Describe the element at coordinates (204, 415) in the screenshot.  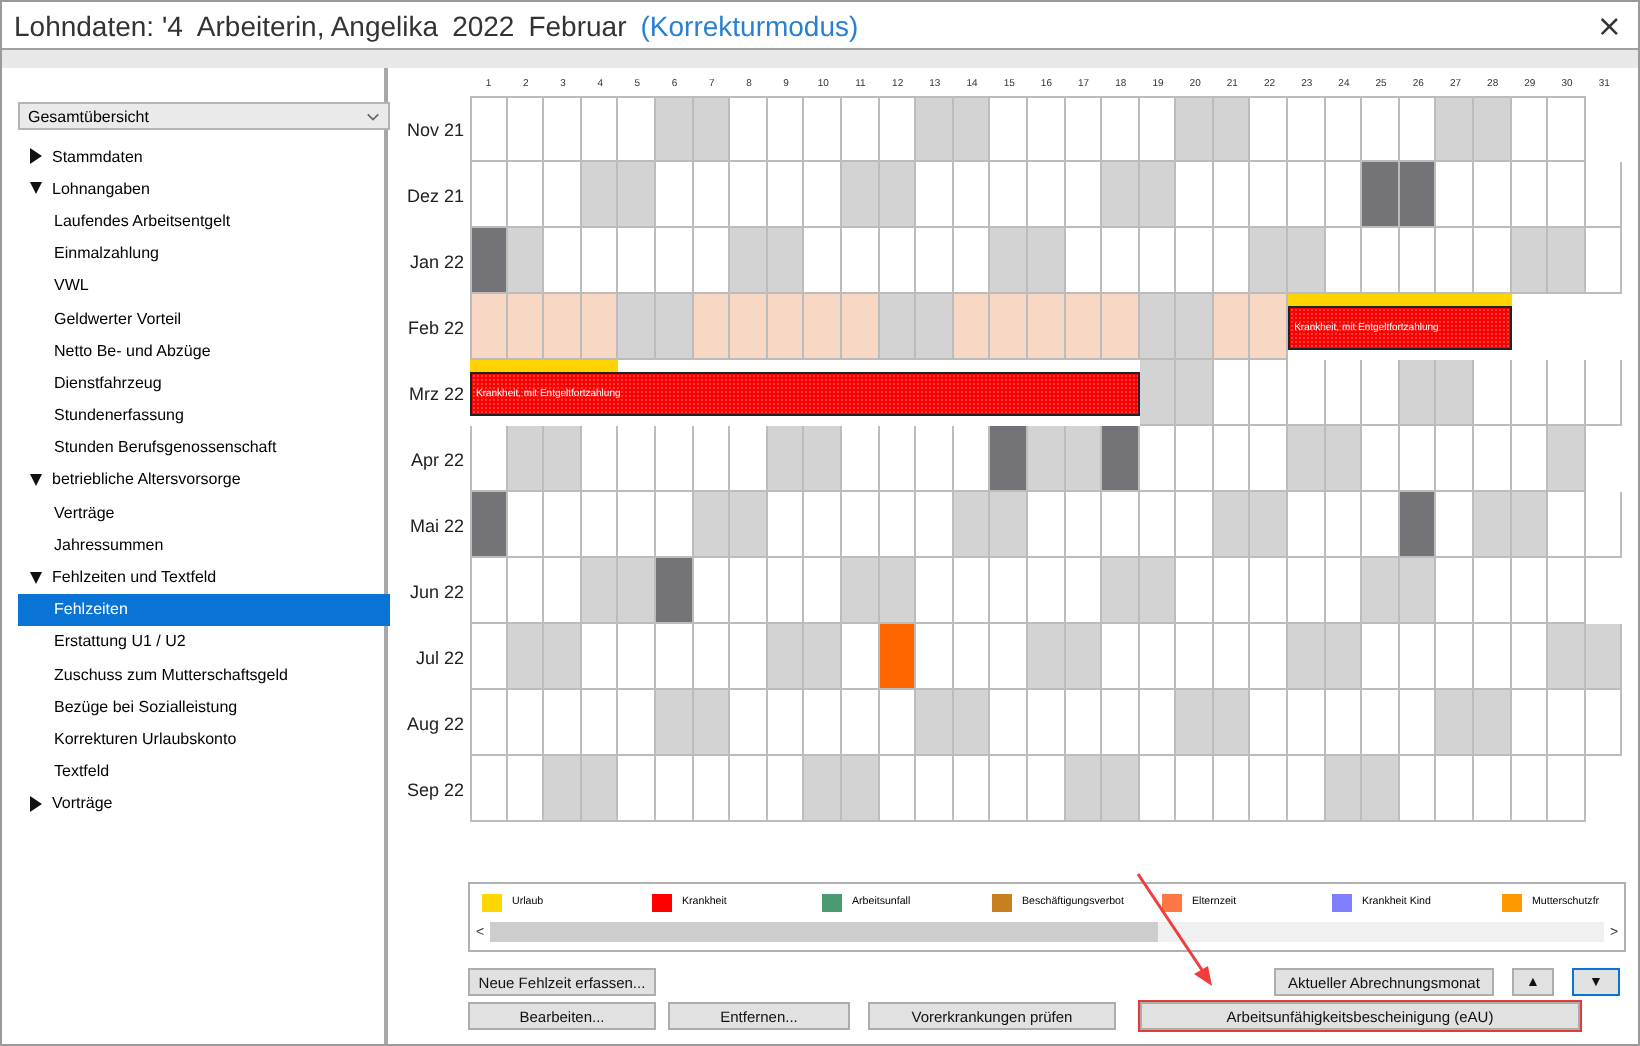
I see `tree-item: Stundenerfassung` at that location.